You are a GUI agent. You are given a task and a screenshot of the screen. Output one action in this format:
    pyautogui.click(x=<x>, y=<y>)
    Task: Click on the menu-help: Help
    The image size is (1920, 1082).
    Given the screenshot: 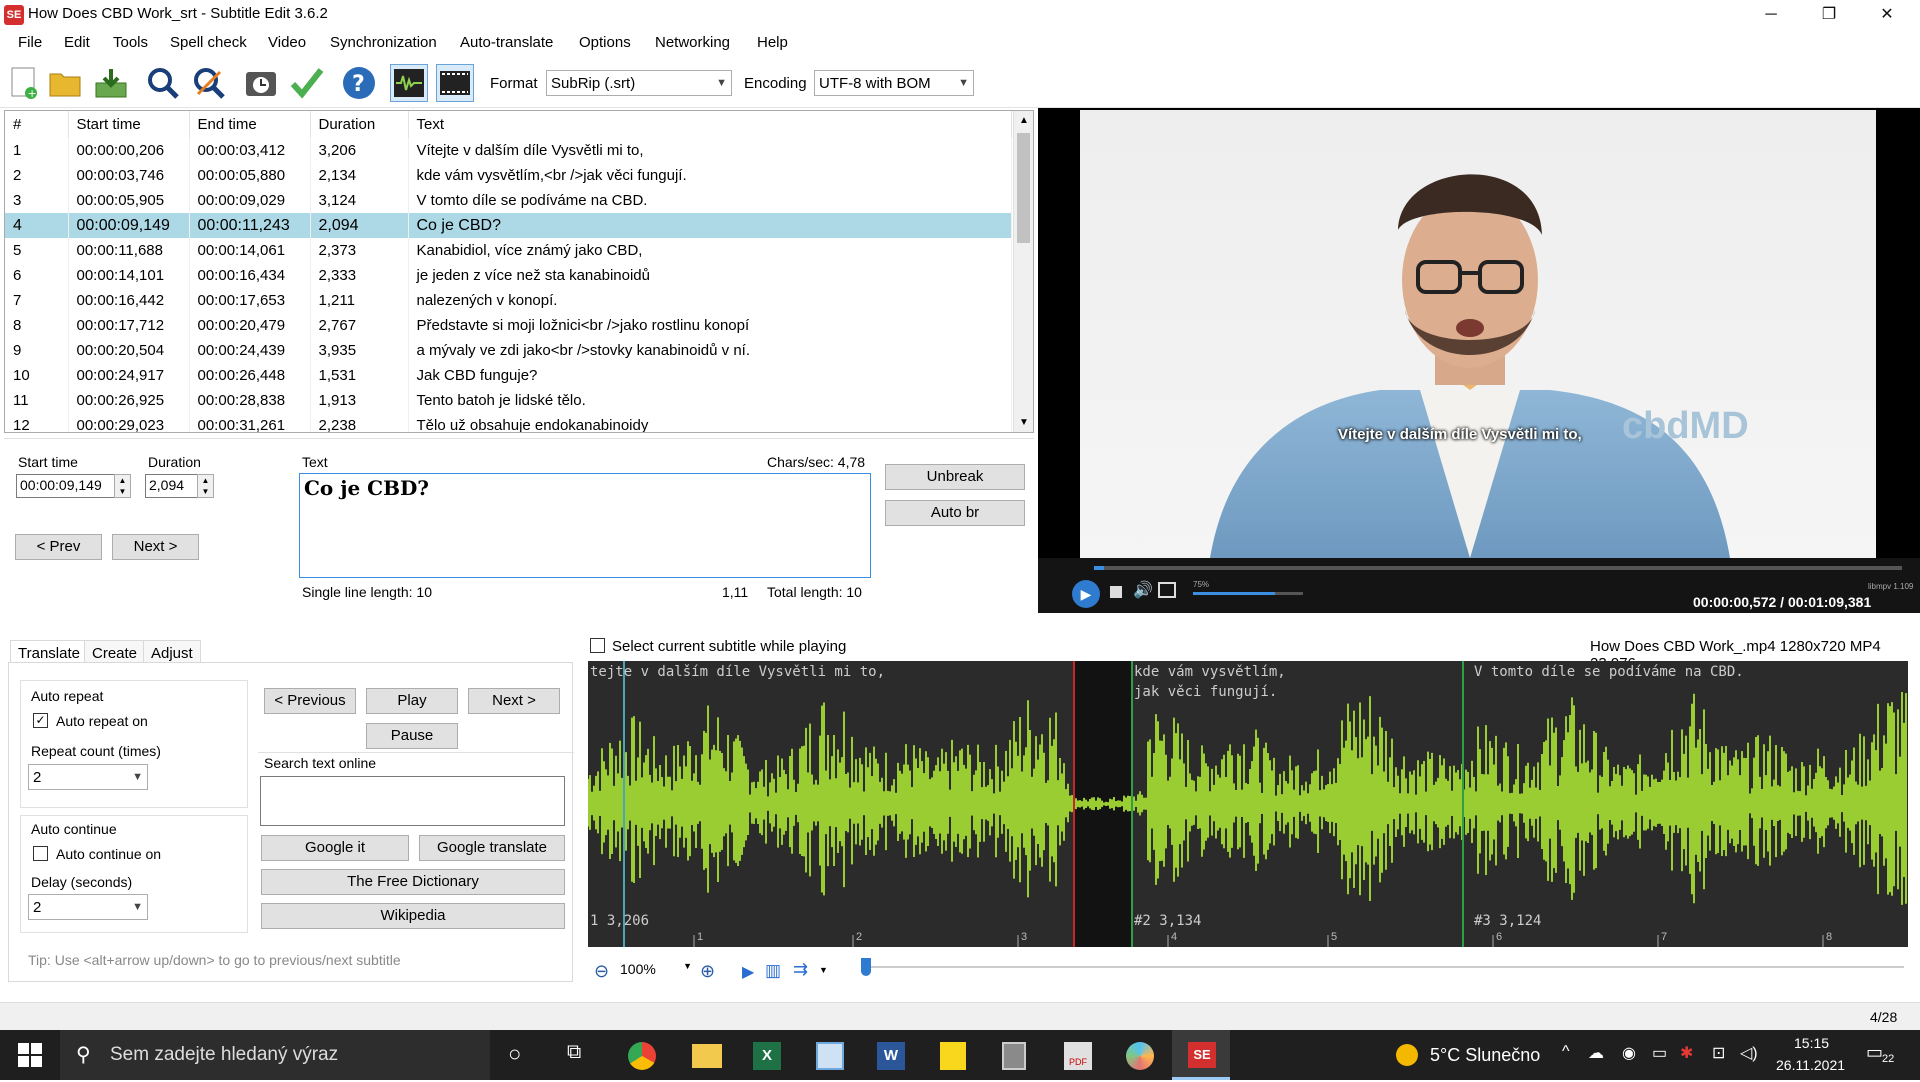 What is the action you would take?
    pyautogui.click(x=772, y=42)
    